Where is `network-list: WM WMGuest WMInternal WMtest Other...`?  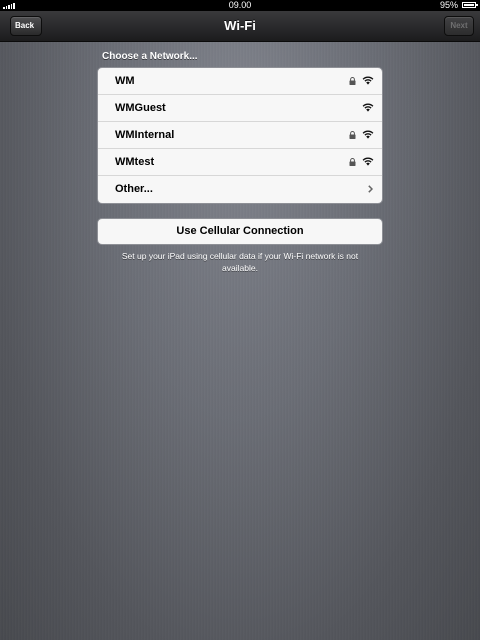
network-list: WM WMGuest WMInternal WMtest Other... is located at coordinates (240, 135).